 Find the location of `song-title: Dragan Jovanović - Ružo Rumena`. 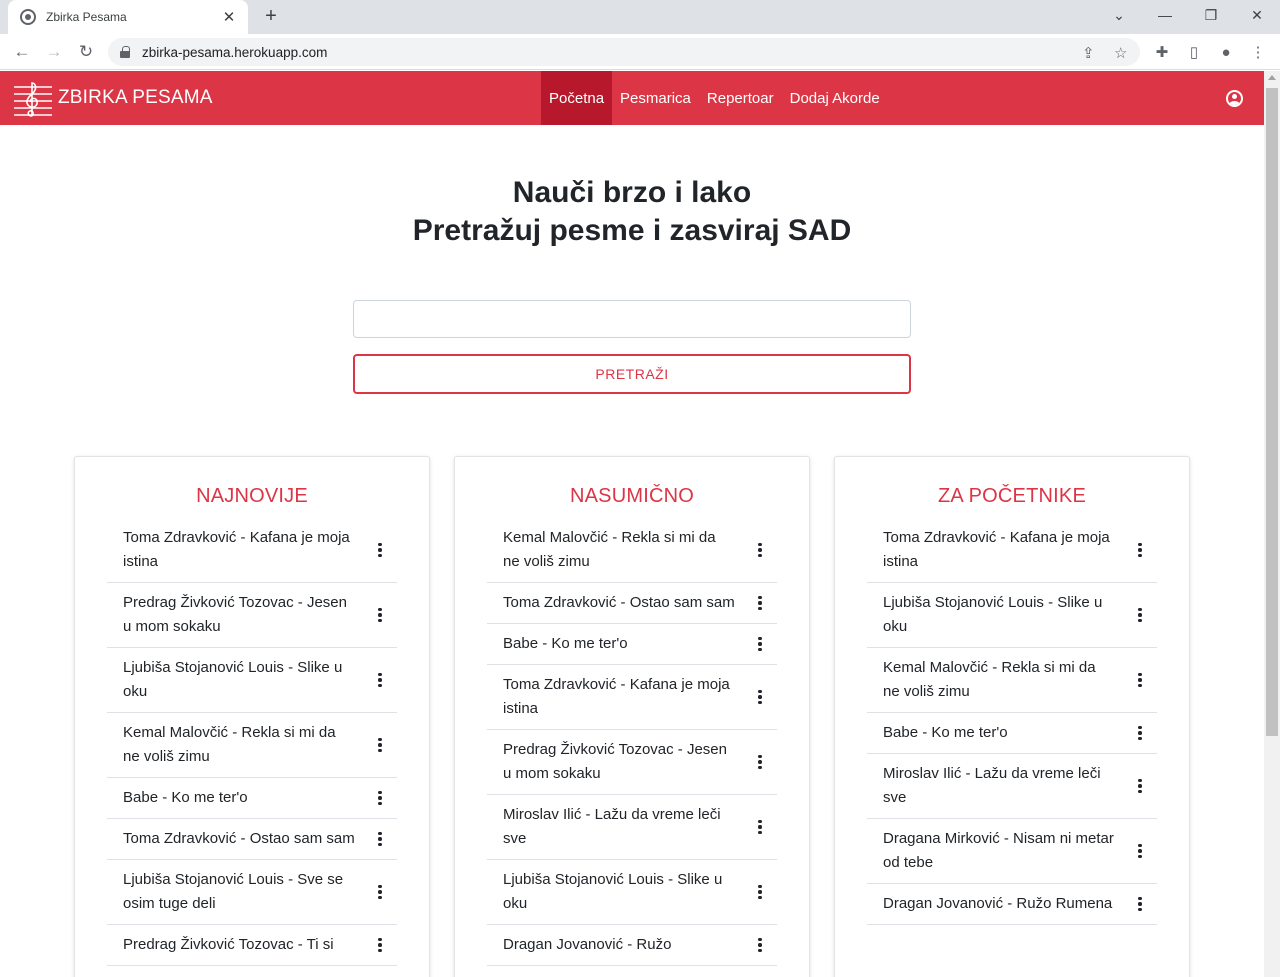

song-title: Dragan Jovanović - Ružo Rumena is located at coordinates (1003, 904).